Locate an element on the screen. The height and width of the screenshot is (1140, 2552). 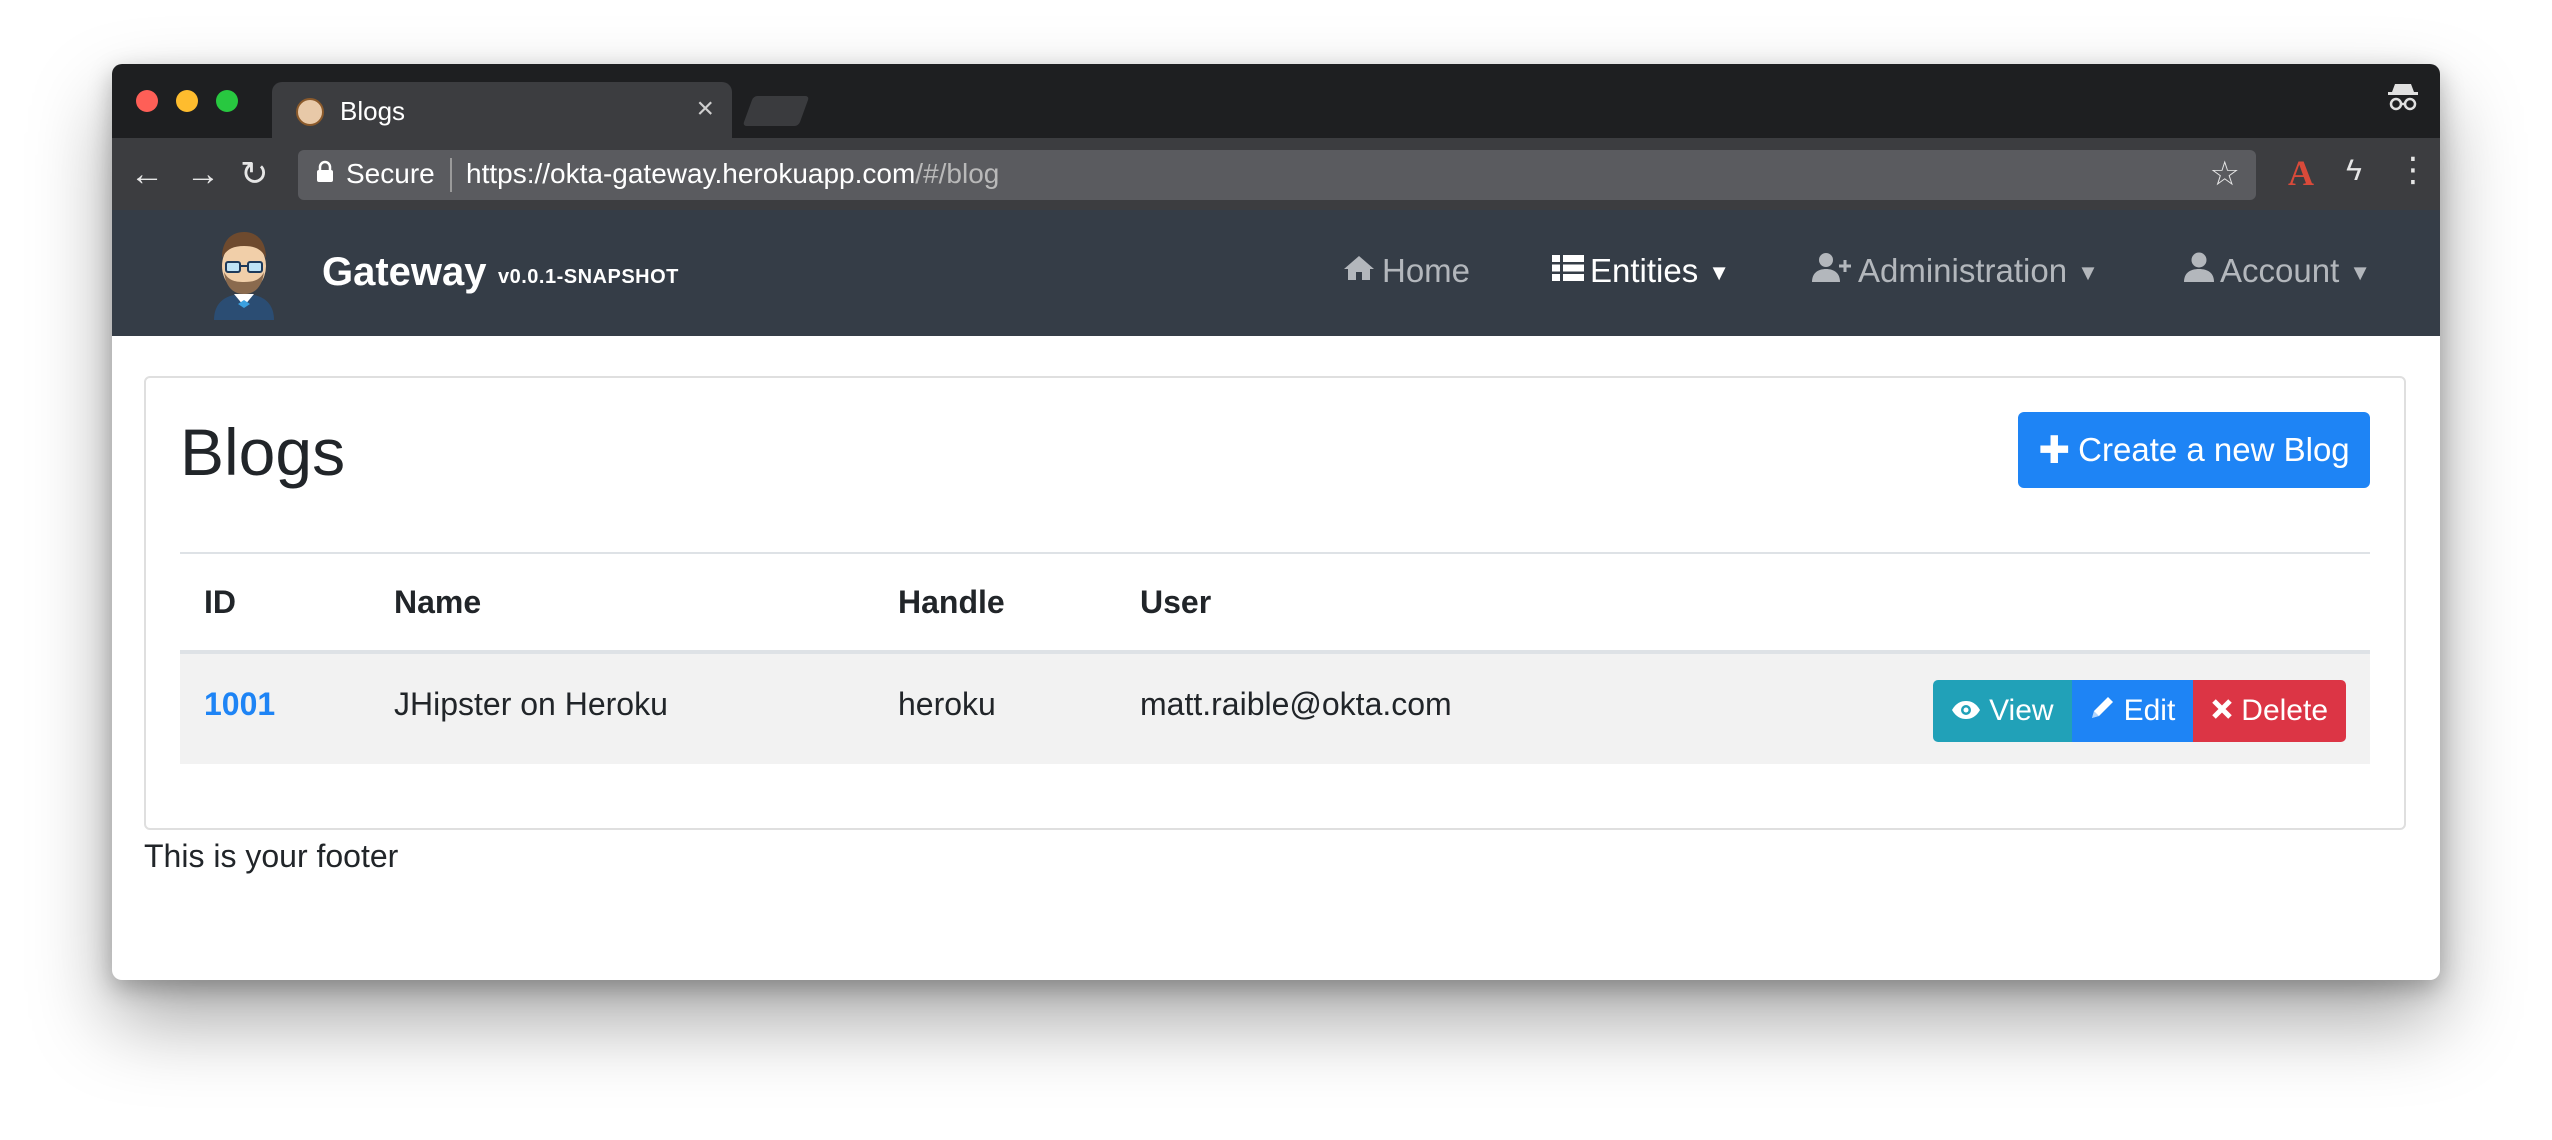
zoom-window-button is located at coordinates (227, 101).